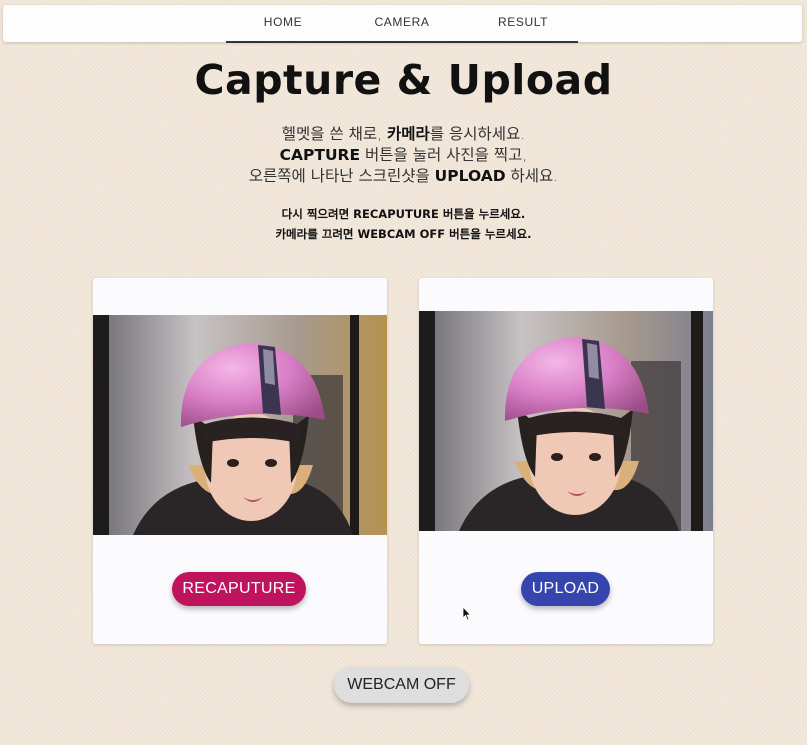 The height and width of the screenshot is (745, 807). I want to click on top-navbar: HOME CAMERA RESULT, so click(402, 23).